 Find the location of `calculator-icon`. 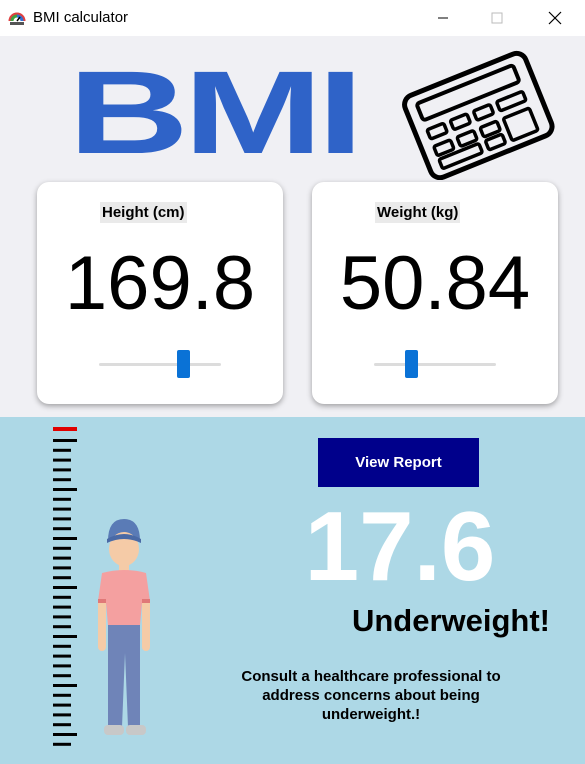

calculator-icon is located at coordinates (478, 115).